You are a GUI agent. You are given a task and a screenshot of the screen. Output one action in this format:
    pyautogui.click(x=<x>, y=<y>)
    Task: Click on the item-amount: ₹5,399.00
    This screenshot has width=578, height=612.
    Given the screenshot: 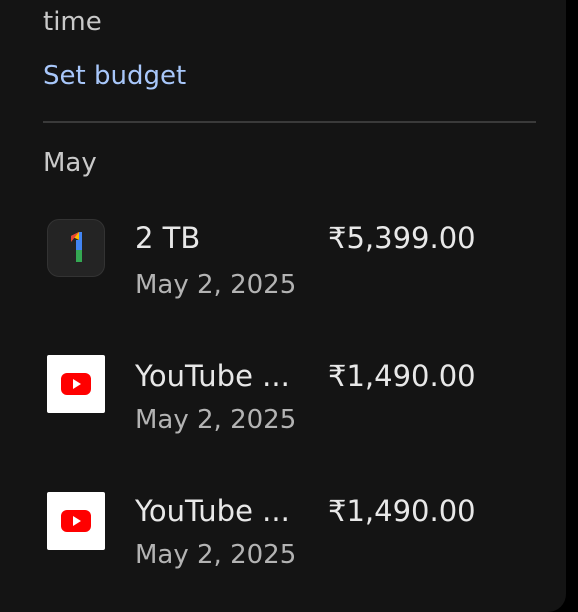 What is the action you would take?
    pyautogui.click(x=402, y=238)
    